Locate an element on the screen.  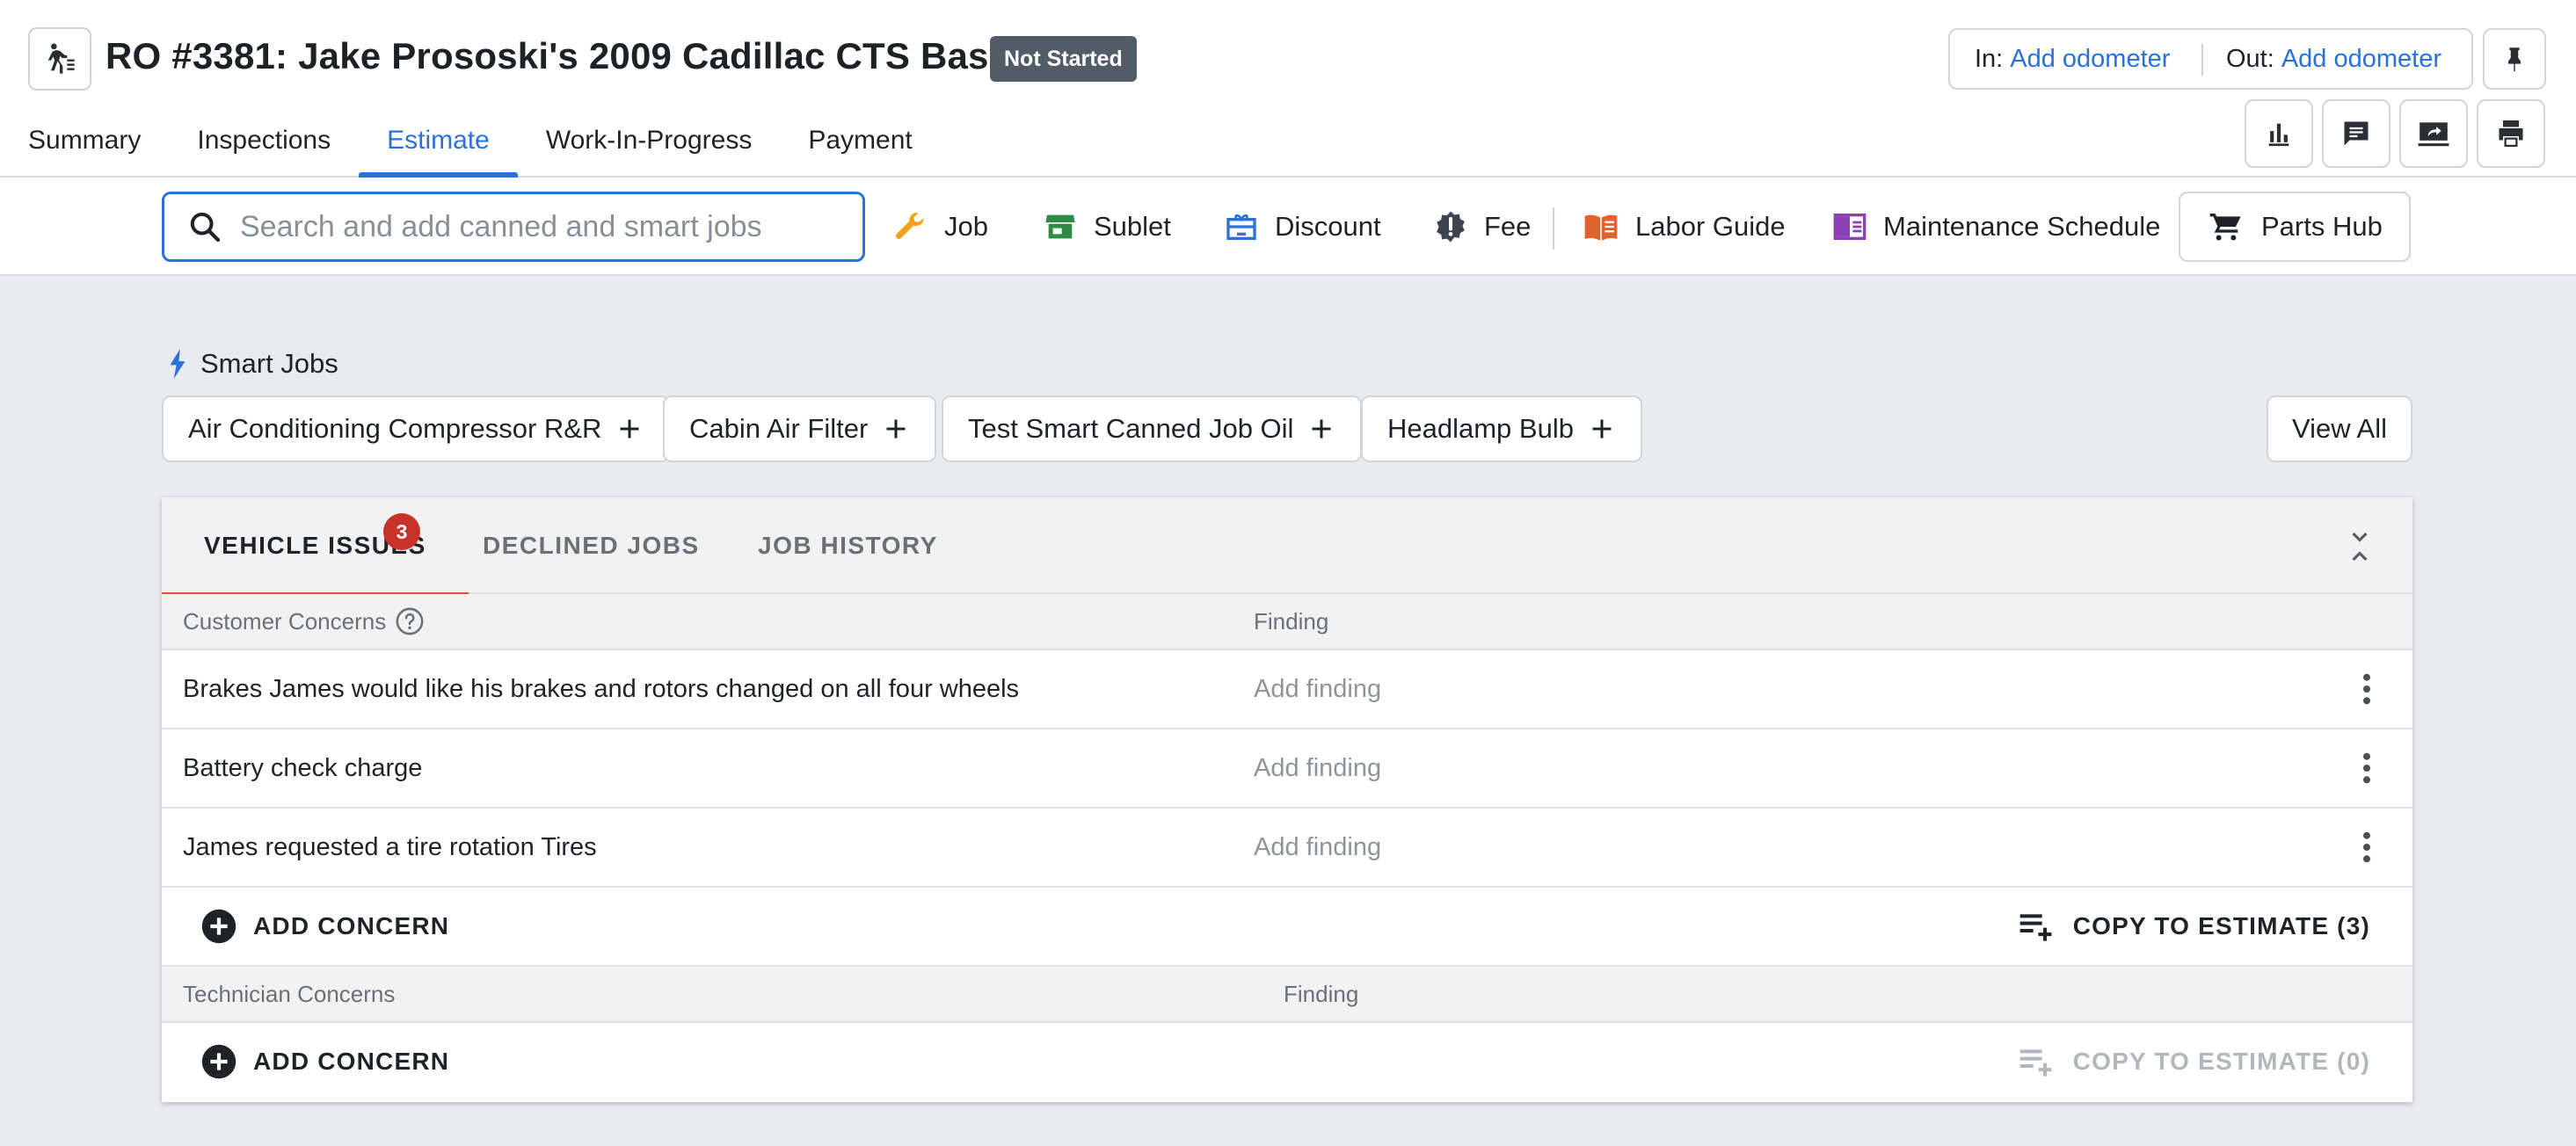
message-icon is located at coordinates (2356, 133).